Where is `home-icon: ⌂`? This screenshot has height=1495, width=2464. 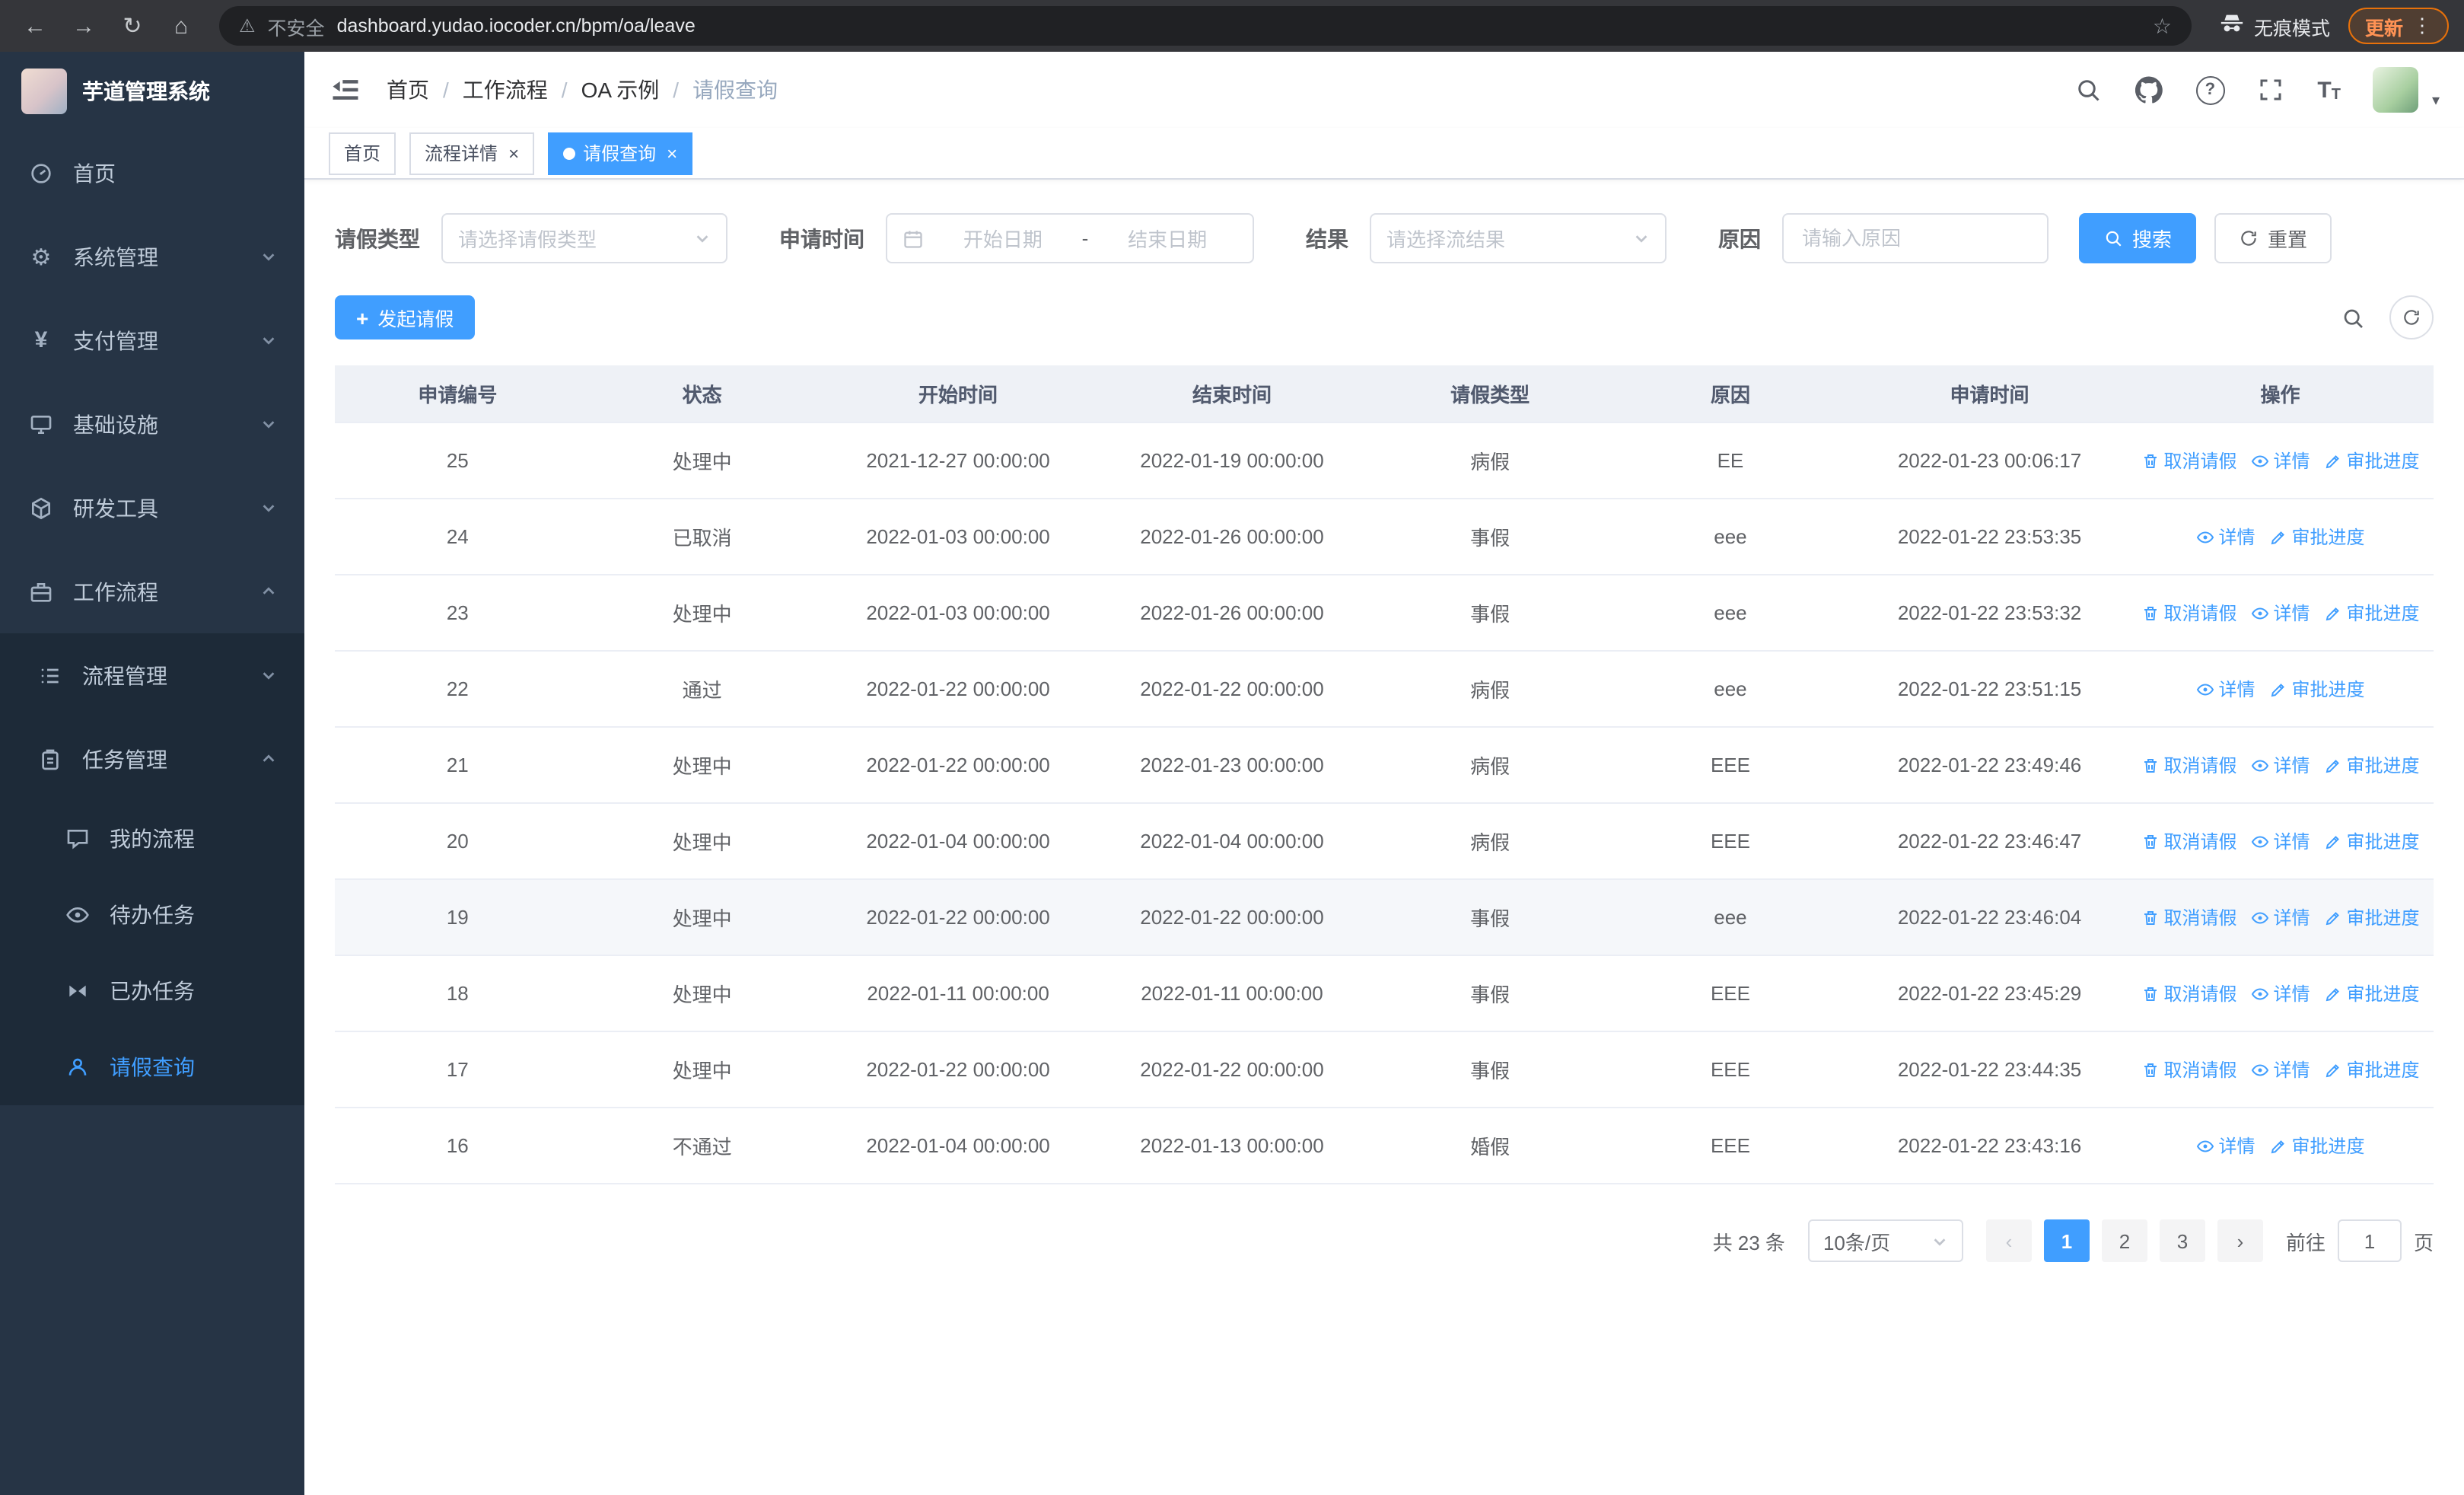 home-icon: ⌂ is located at coordinates (181, 26).